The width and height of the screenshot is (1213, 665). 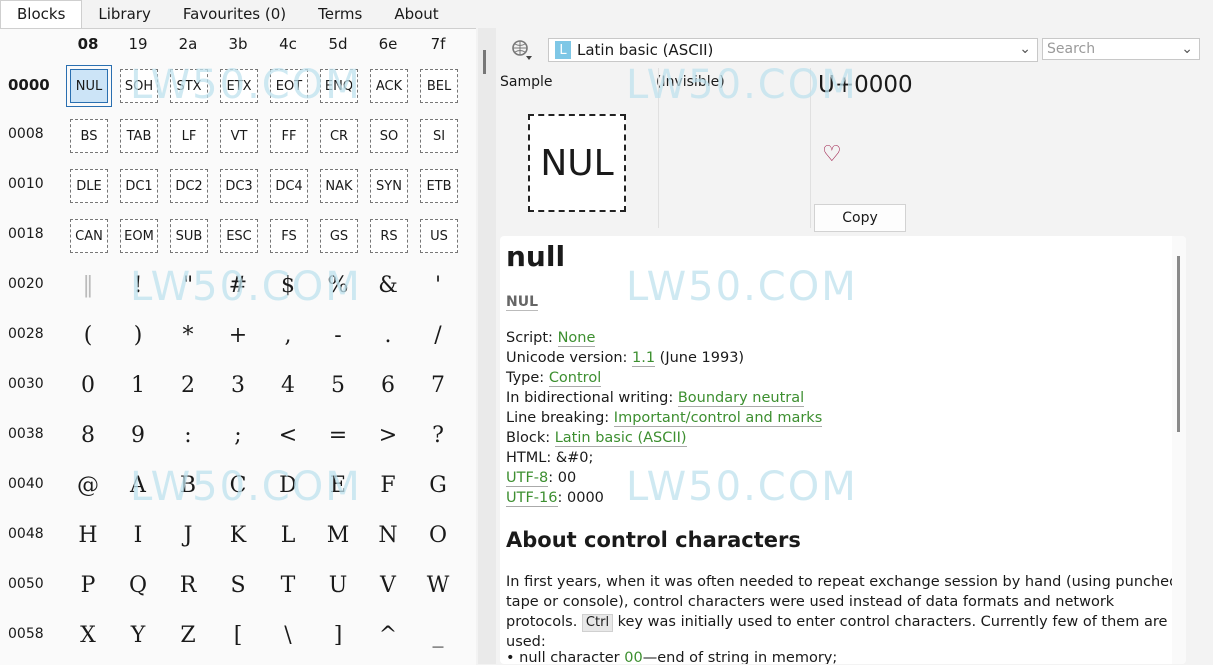 I want to click on scrollbar, so click(x=1179, y=450).